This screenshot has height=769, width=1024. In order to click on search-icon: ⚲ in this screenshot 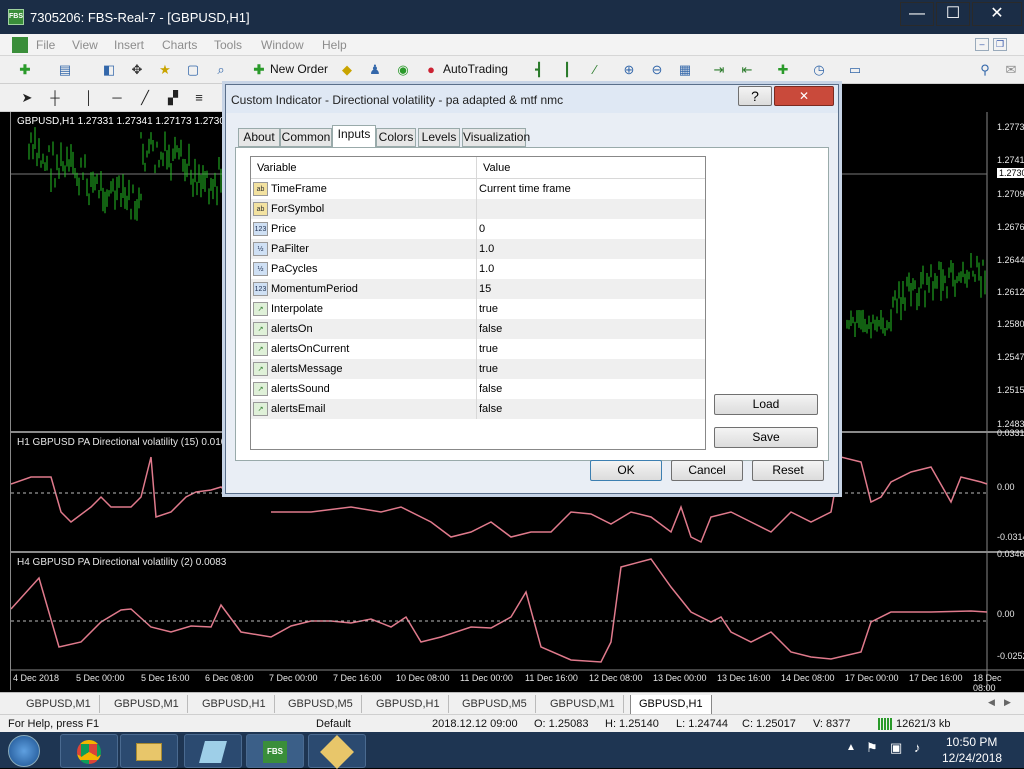, I will do `click(985, 70)`.